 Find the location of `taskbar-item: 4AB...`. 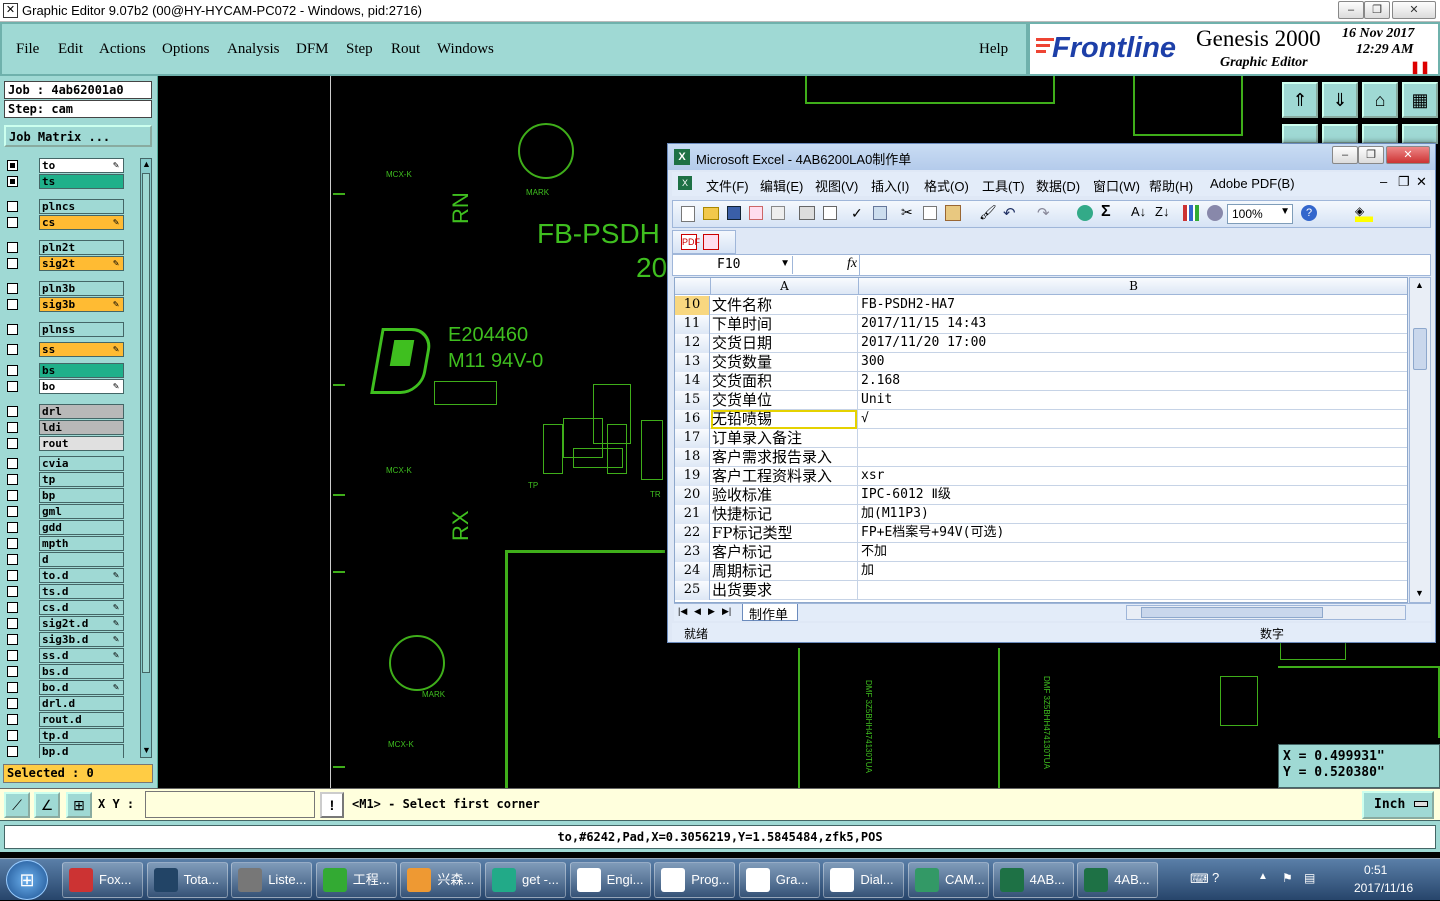

taskbar-item: 4AB... is located at coordinates (1033, 880).